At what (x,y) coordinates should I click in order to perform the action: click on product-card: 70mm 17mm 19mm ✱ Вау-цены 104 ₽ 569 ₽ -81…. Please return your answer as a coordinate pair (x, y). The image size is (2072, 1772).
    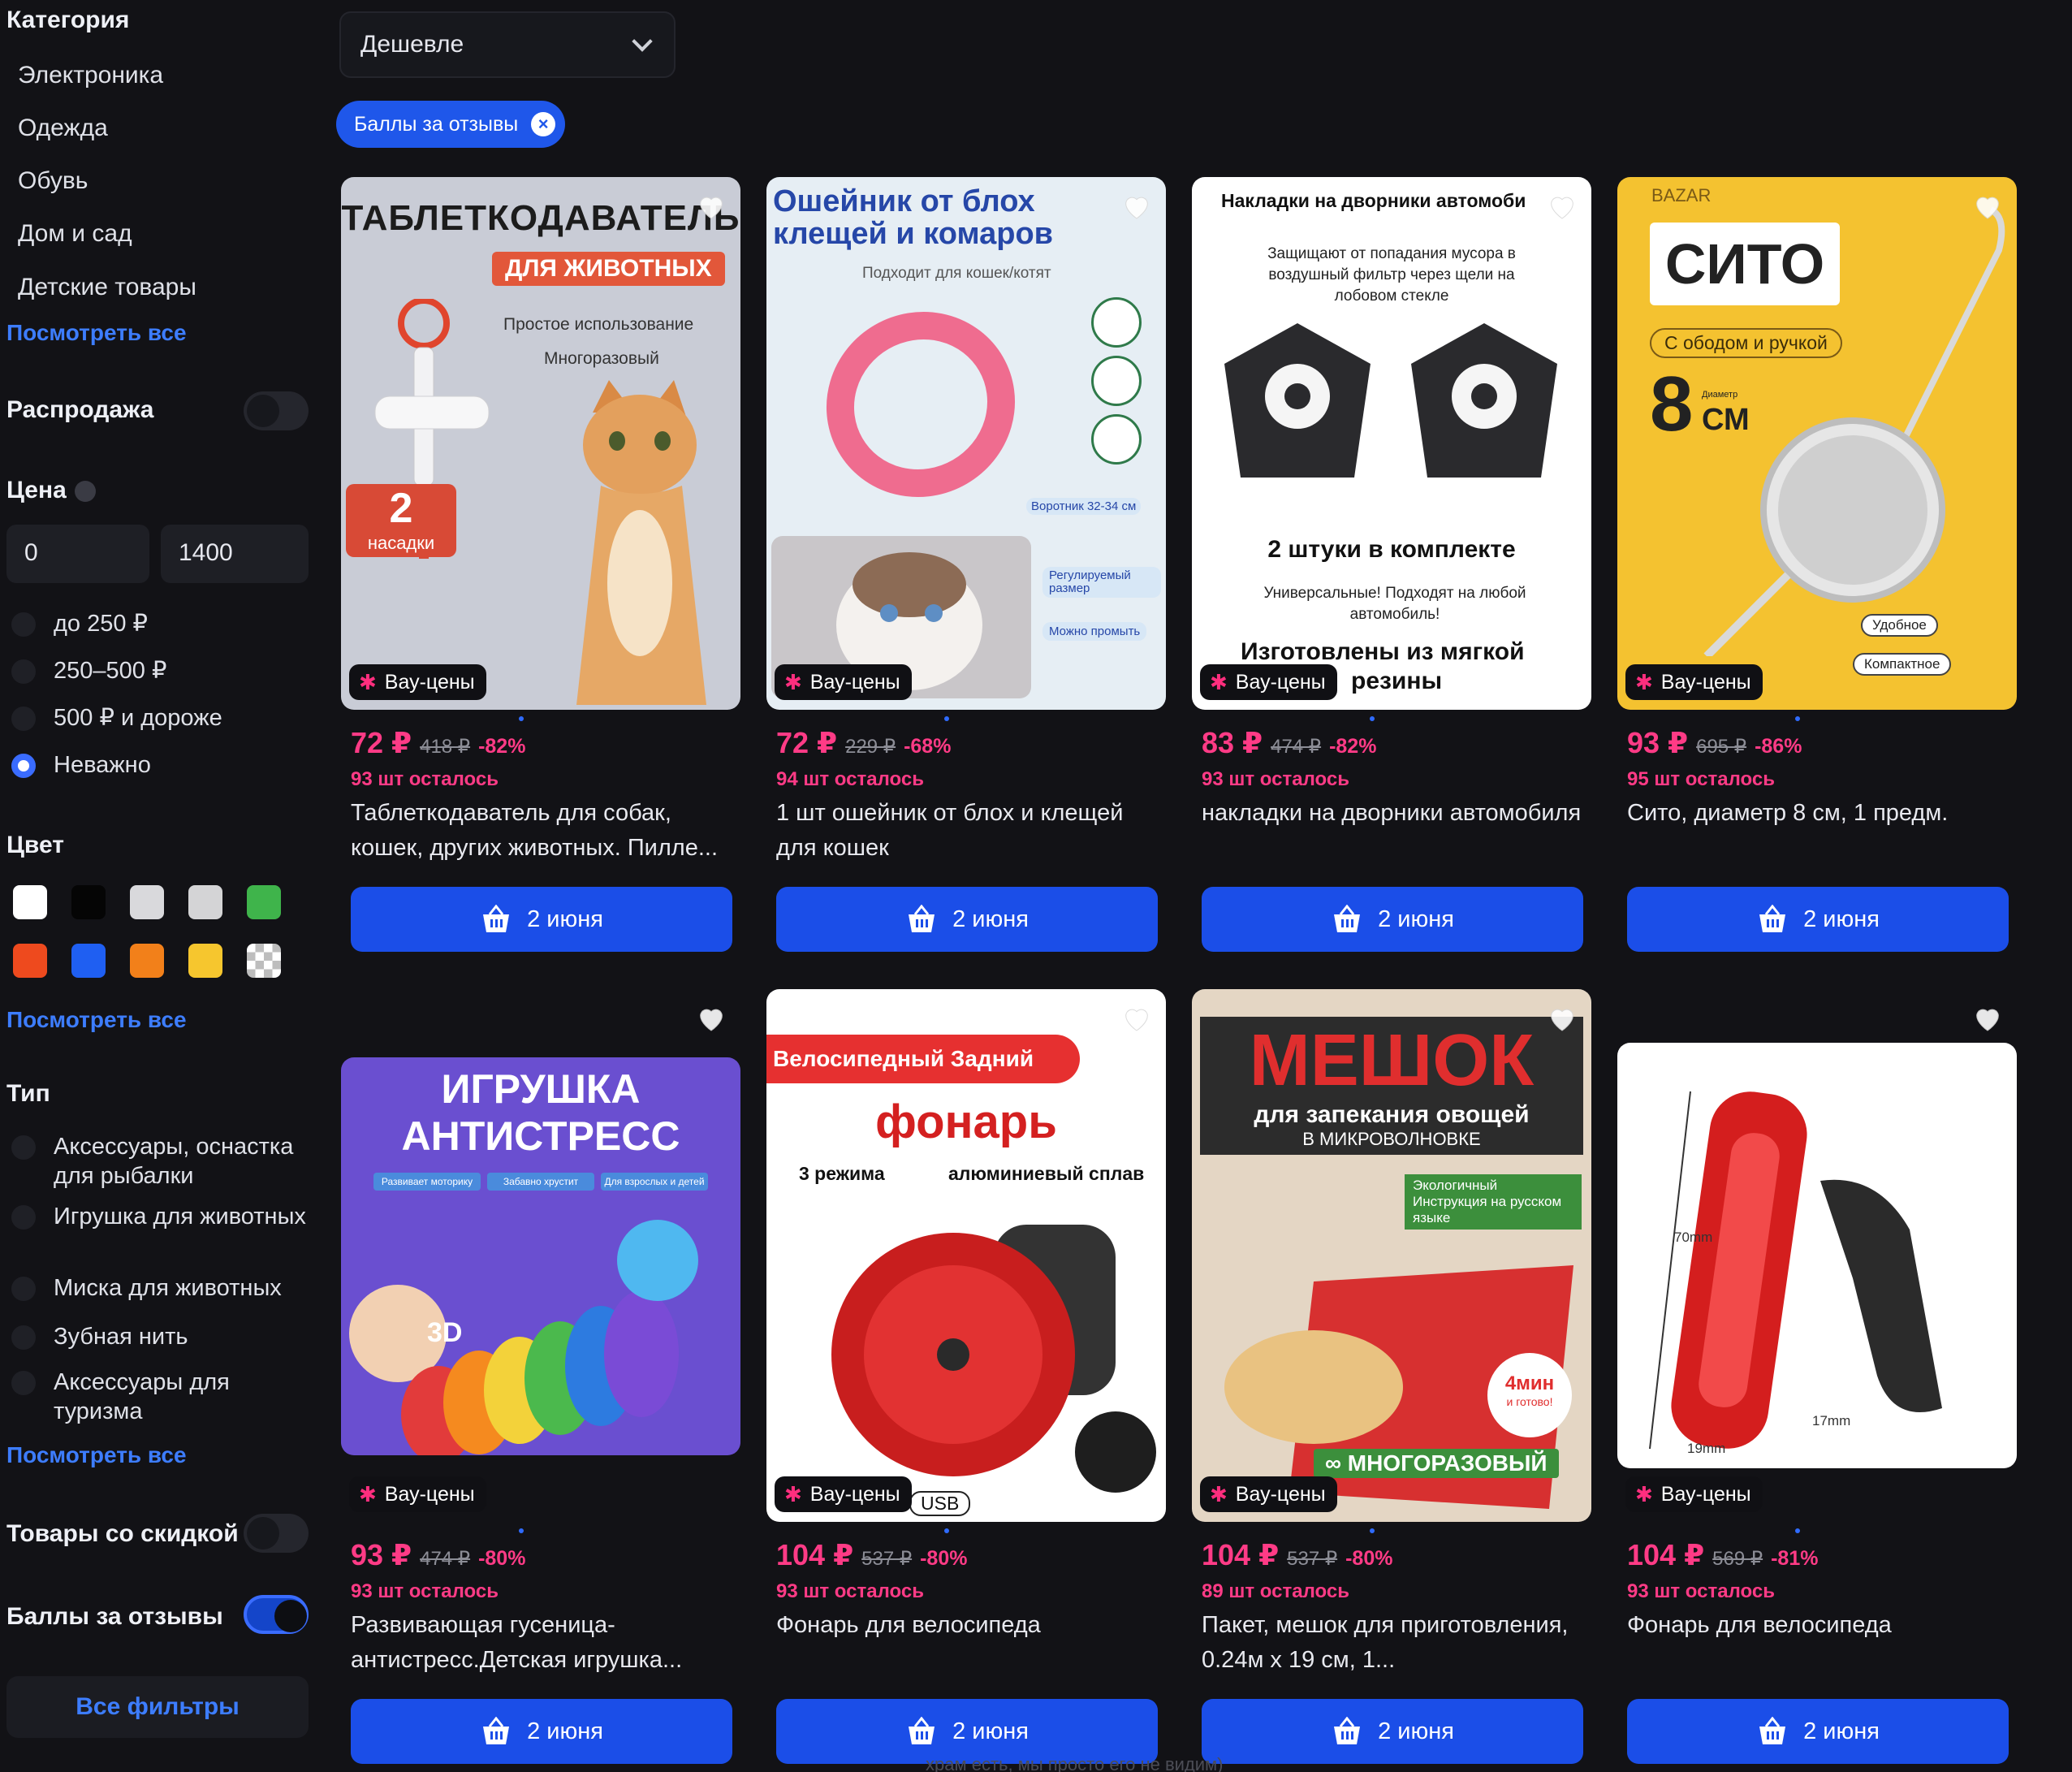
    Looking at the image, I should click on (1817, 1380).